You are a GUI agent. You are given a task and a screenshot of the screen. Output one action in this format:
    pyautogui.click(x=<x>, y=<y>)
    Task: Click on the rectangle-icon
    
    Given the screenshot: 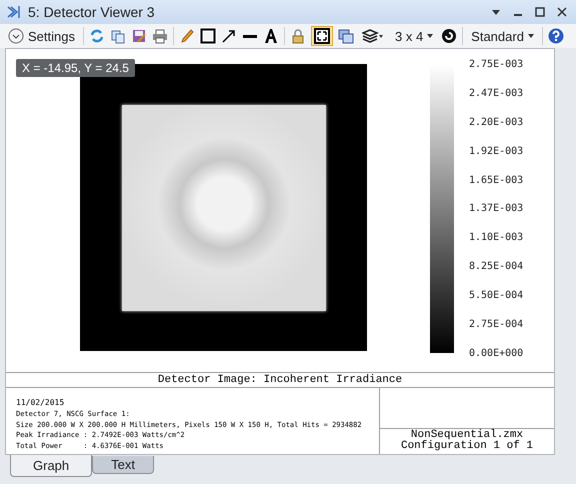 What is the action you would take?
    pyautogui.click(x=208, y=36)
    